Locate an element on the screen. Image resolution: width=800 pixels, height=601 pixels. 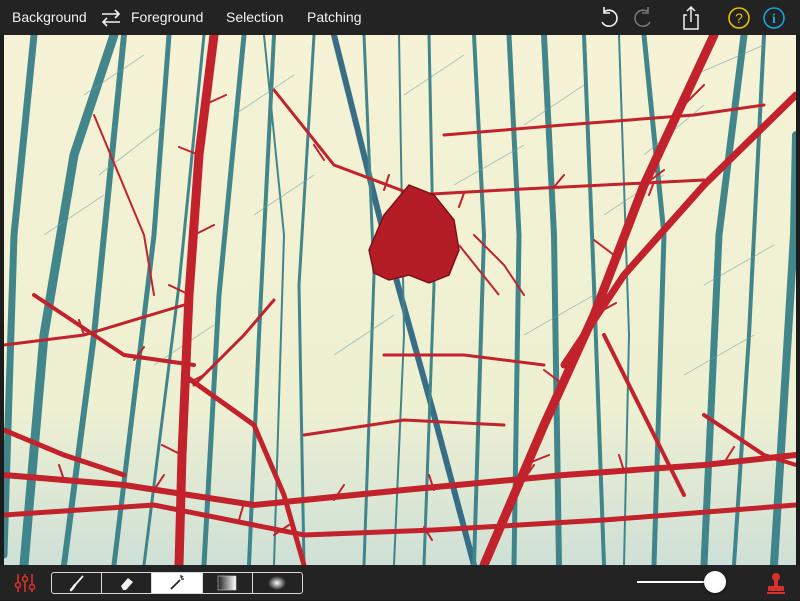
radial-gradient-icon is located at coordinates (277, 583).